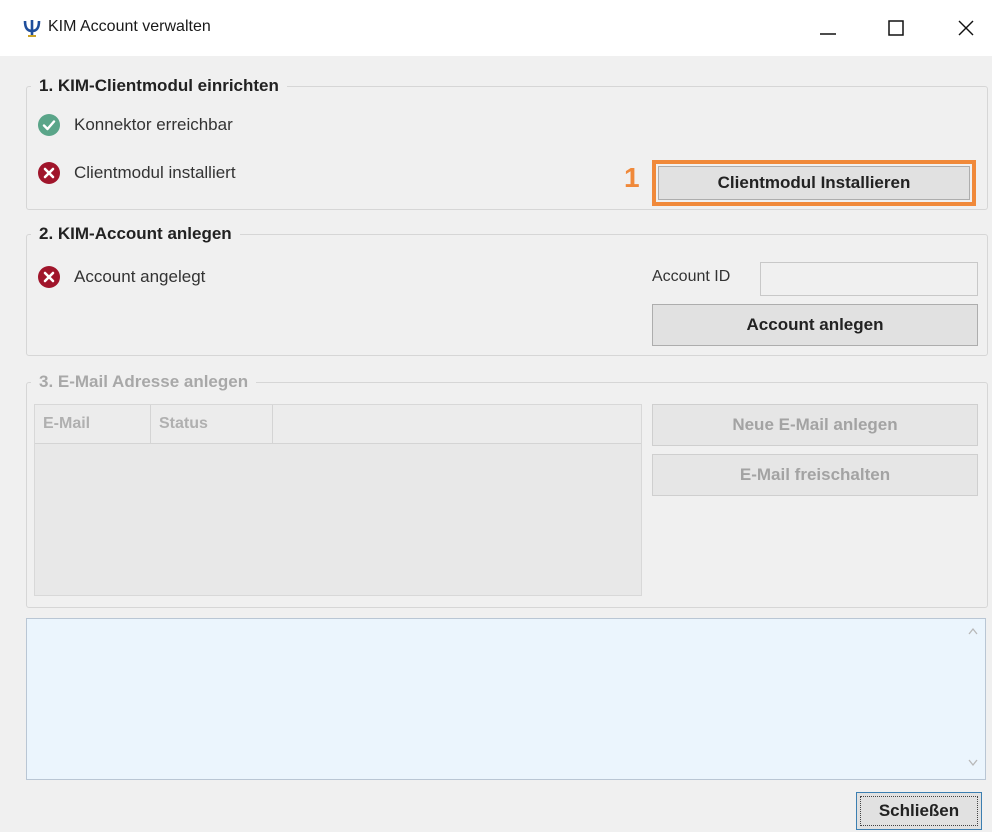 This screenshot has height=832, width=992. I want to click on close-button: Schließen, so click(919, 811).